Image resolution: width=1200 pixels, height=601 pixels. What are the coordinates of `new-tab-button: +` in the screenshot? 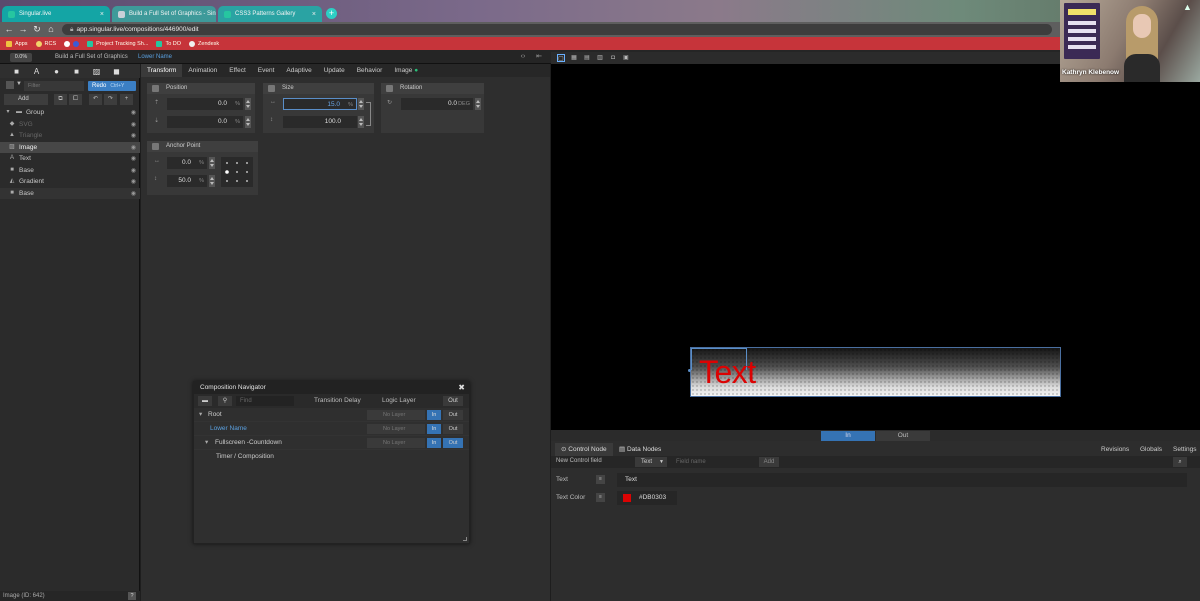 It's located at (331, 13).